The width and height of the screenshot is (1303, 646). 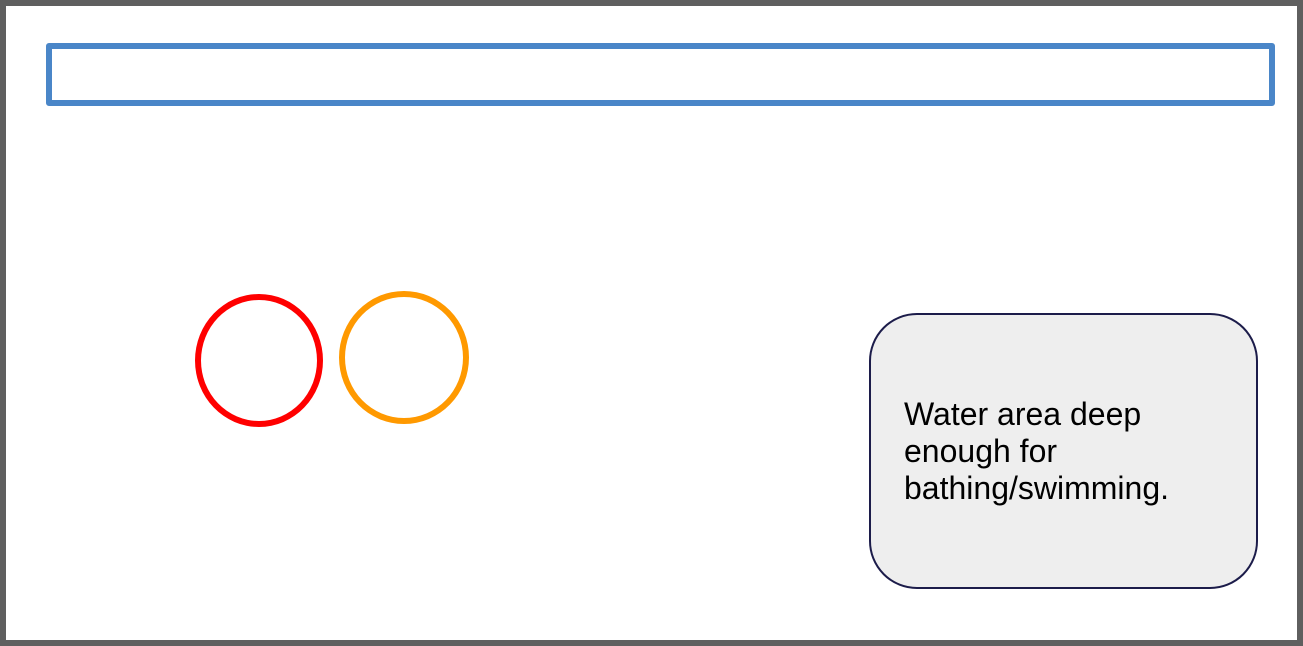 What do you see at coordinates (660, 74) in the screenshot?
I see `top-bar` at bounding box center [660, 74].